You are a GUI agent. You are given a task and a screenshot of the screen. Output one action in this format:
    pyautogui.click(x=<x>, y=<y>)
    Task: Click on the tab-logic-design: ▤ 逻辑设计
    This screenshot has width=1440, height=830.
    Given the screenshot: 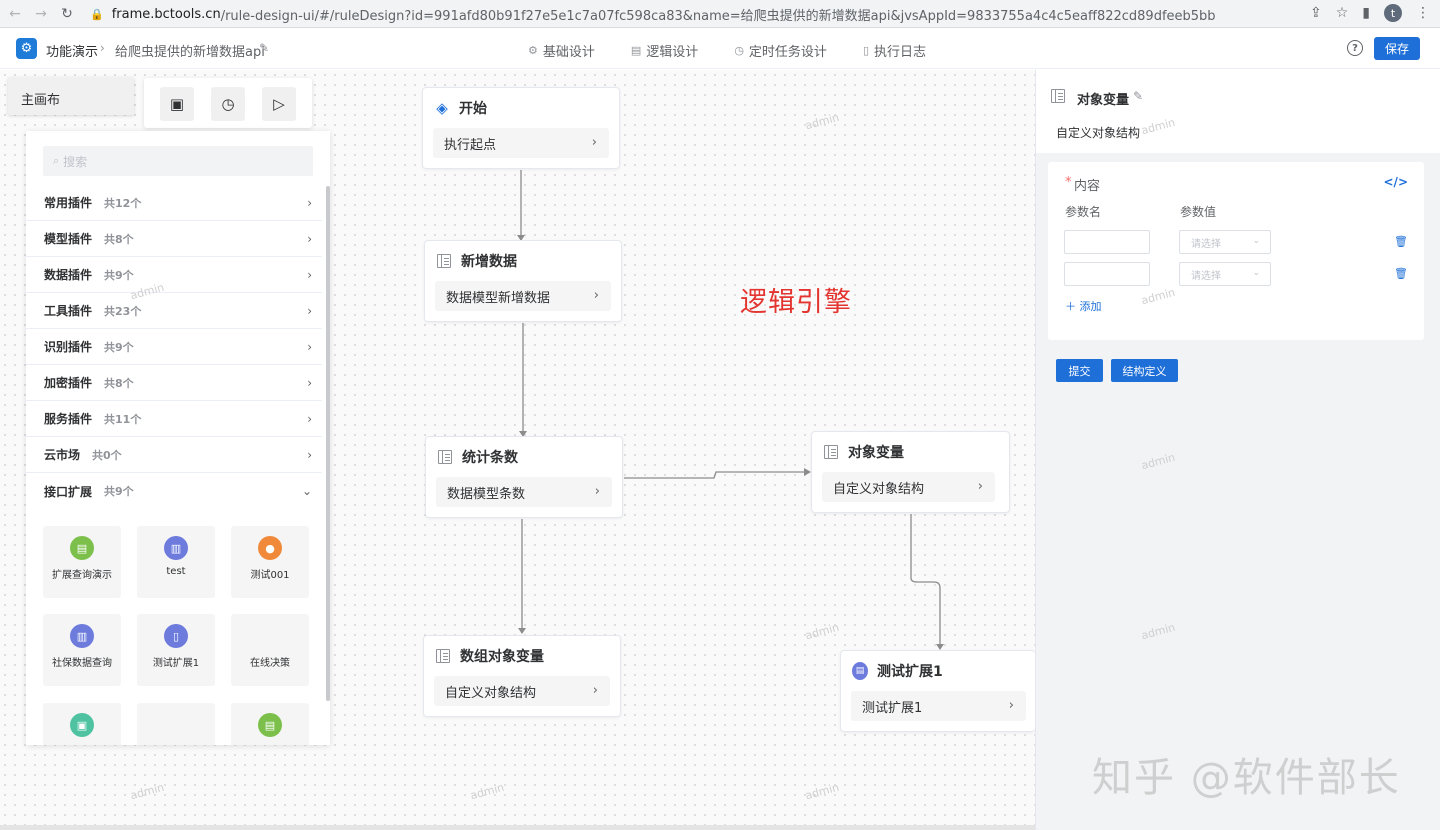 What is the action you would take?
    pyautogui.click(x=664, y=50)
    